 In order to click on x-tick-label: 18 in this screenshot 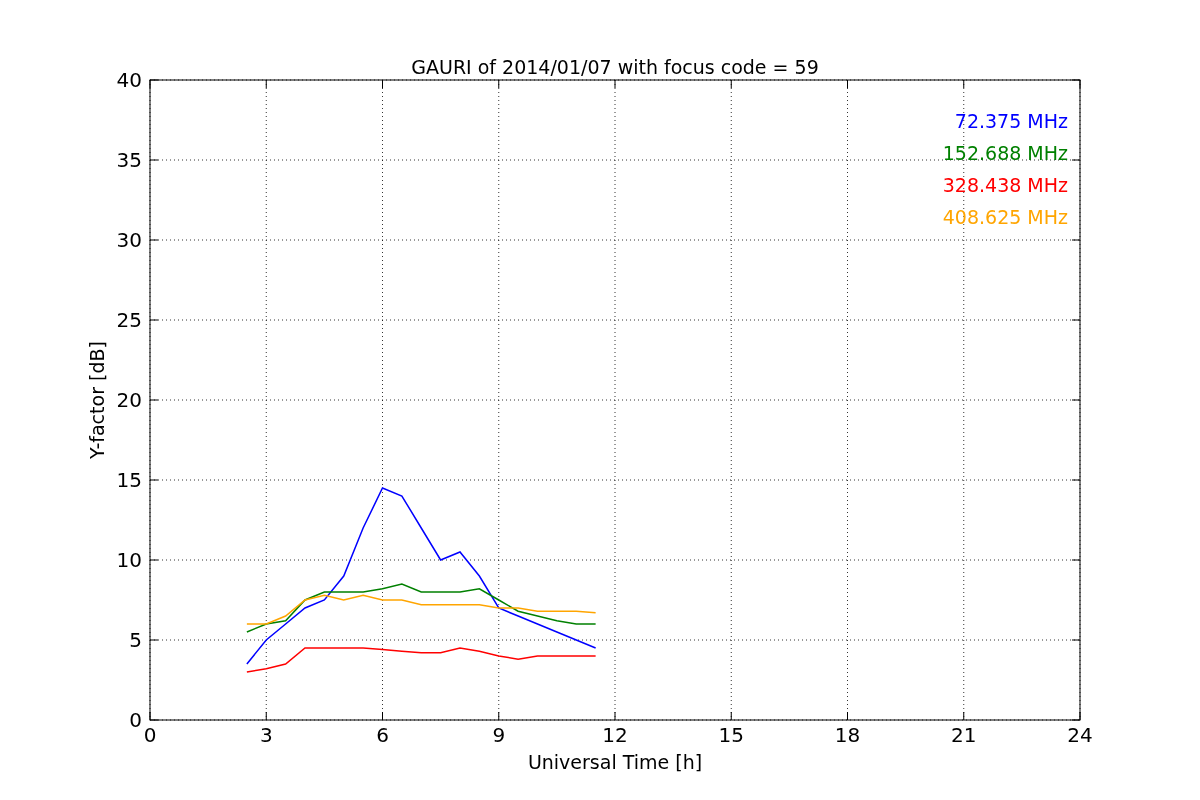, I will do `click(847, 735)`.